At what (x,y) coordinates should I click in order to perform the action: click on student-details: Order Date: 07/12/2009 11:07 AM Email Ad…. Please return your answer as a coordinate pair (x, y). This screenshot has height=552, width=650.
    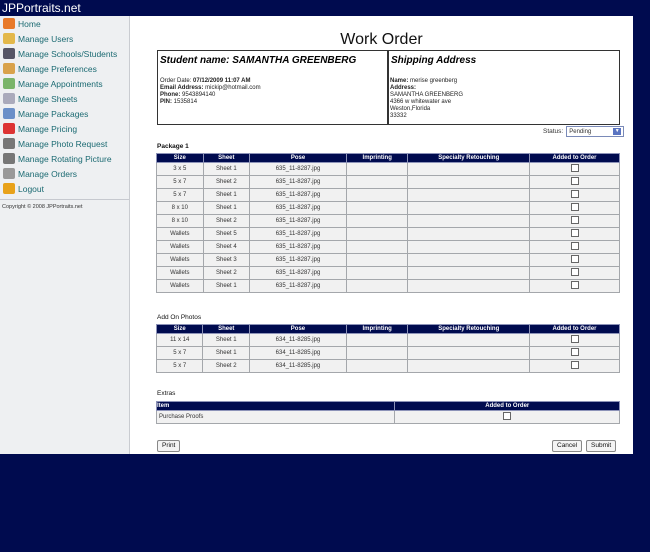
    Looking at the image, I should click on (272, 86).